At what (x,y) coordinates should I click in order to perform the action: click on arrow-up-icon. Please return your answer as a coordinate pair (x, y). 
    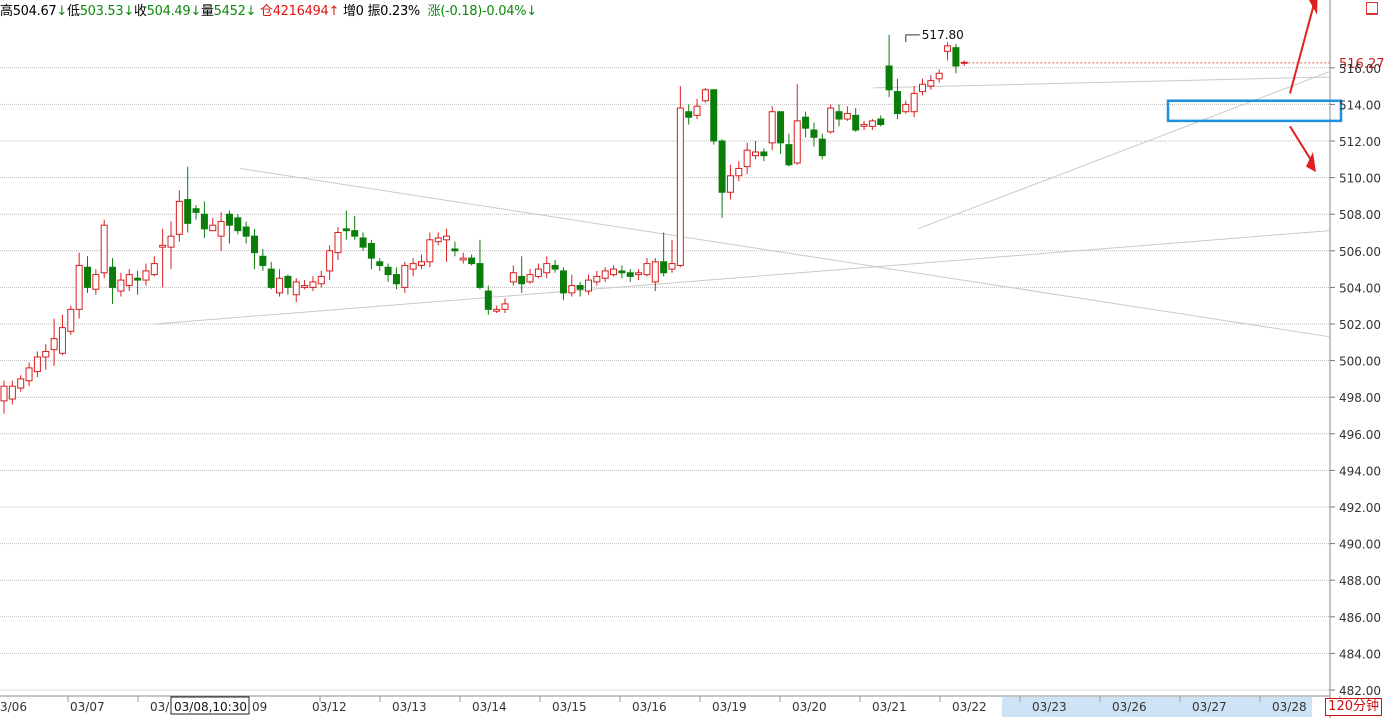
    Looking at the image, I should click on (1303, 47).